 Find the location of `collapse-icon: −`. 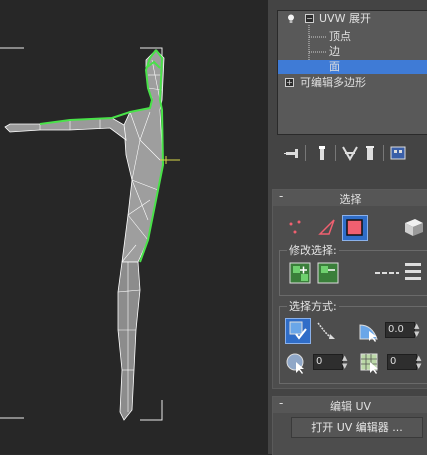

collapse-icon: − is located at coordinates (309, 18).